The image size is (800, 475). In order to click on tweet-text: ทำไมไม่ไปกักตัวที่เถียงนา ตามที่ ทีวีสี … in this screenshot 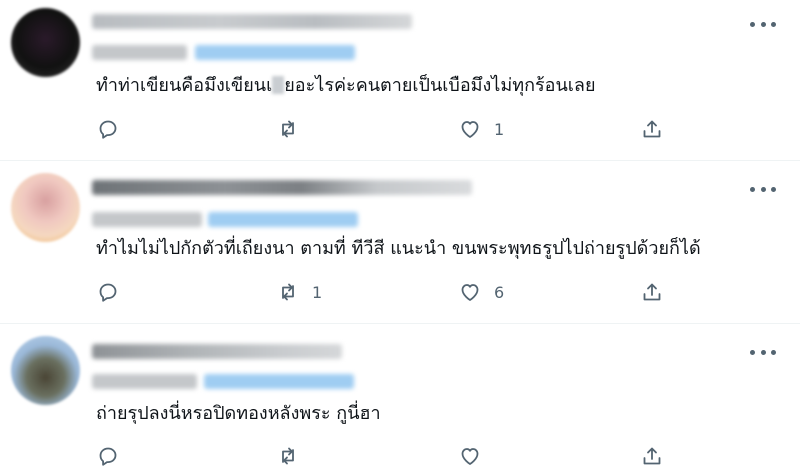, I will do `click(398, 248)`.